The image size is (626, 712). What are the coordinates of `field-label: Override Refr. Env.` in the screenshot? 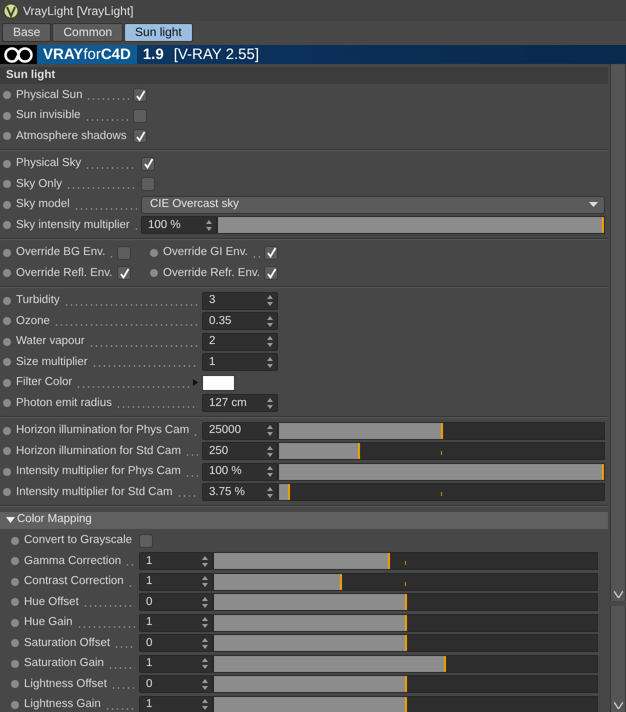 It's located at (211, 273).